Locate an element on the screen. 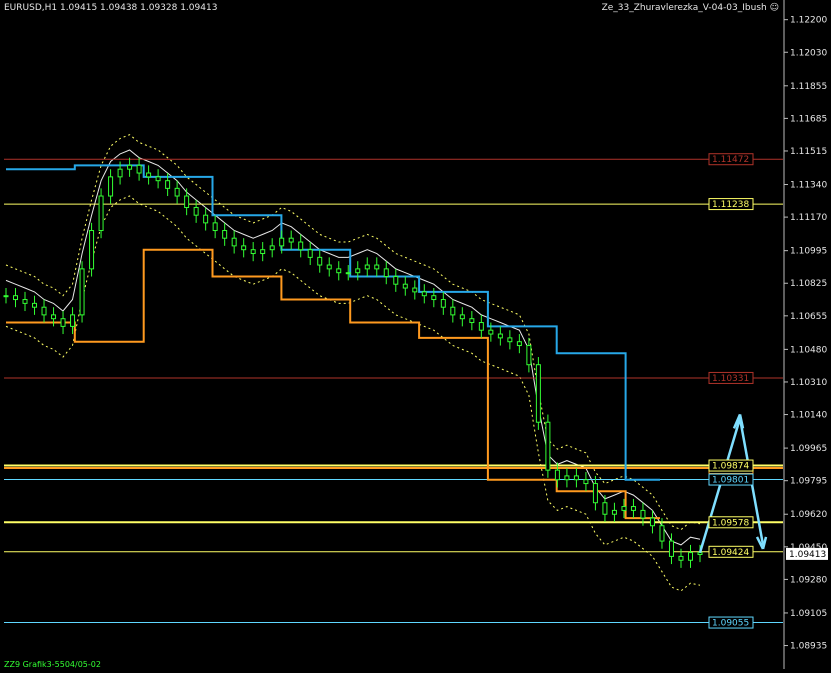  level-label: 1.11472 is located at coordinates (730, 160).